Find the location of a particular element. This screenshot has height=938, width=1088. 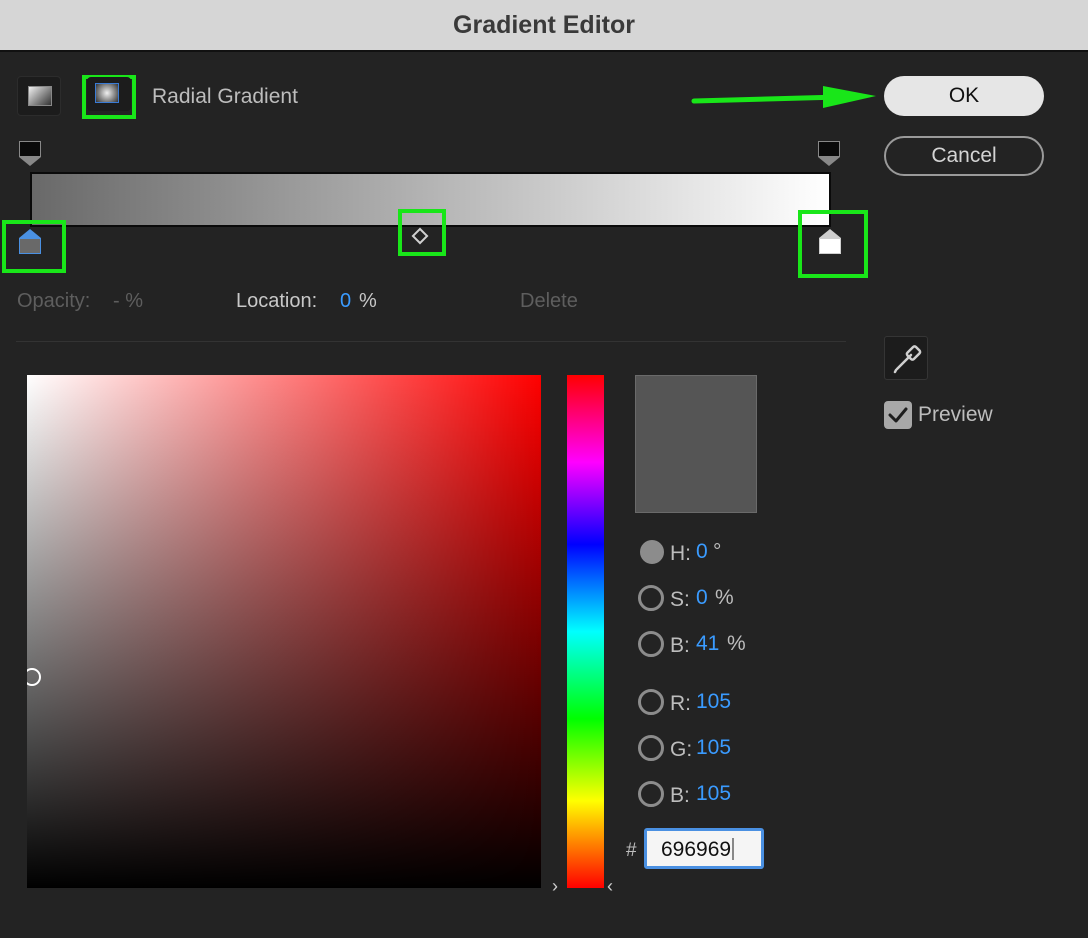

value-blue: 105 is located at coordinates (713, 794).